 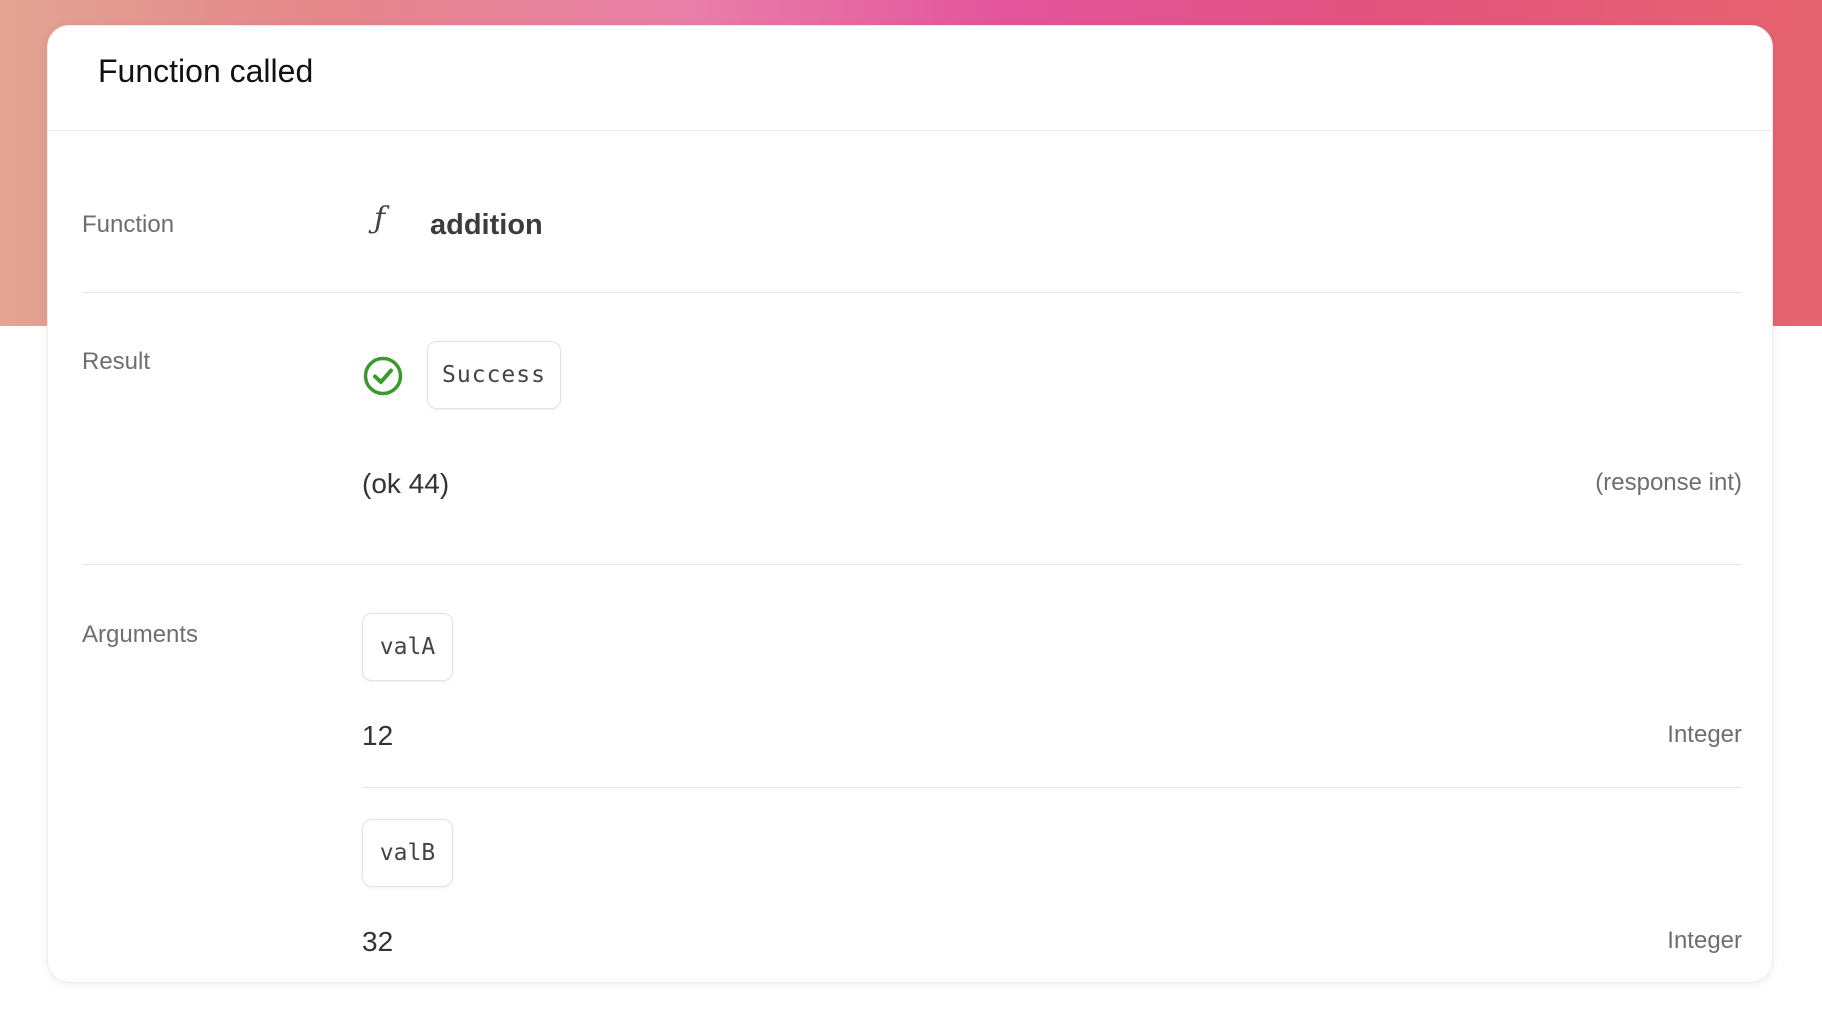 I want to click on result-type: (response int), so click(x=1668, y=482).